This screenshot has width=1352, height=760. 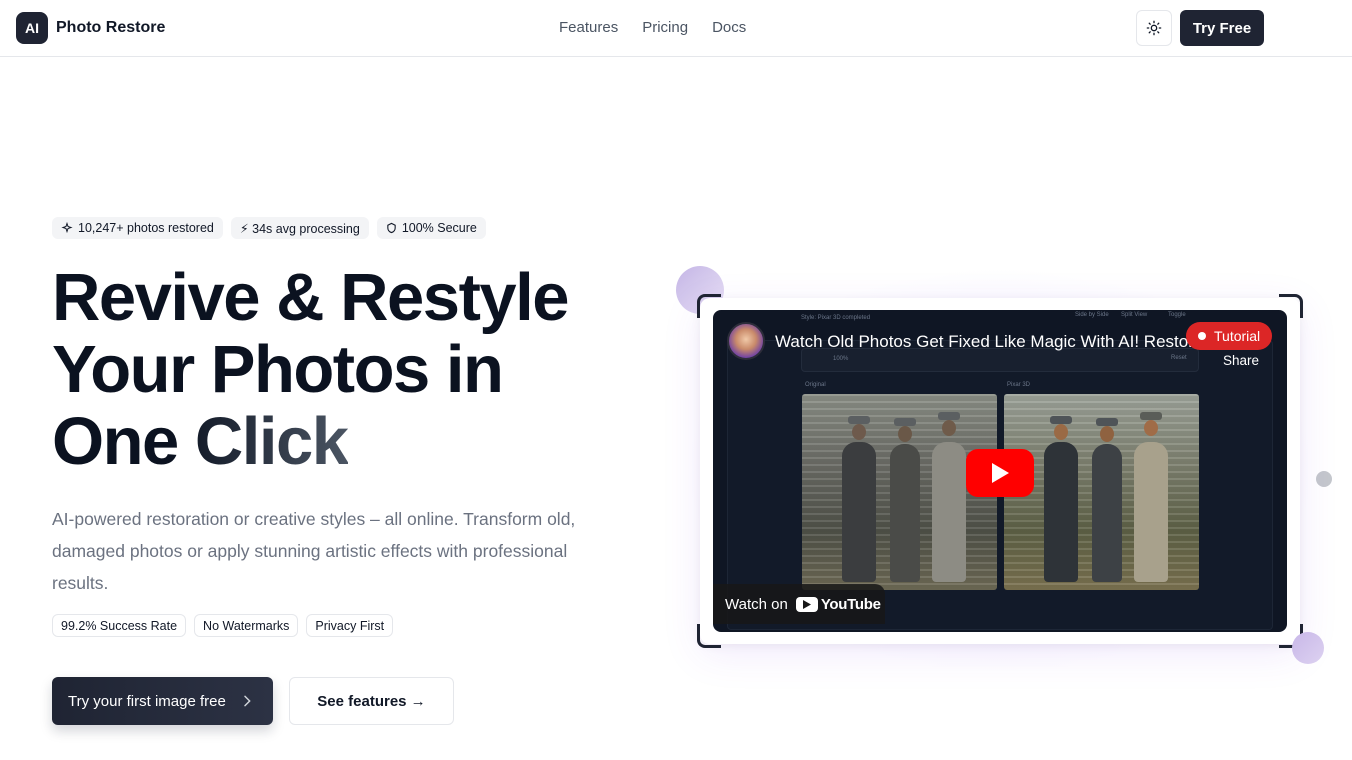 What do you see at coordinates (1019, 385) in the screenshot?
I see `video-style-label: Pixar 3D` at bounding box center [1019, 385].